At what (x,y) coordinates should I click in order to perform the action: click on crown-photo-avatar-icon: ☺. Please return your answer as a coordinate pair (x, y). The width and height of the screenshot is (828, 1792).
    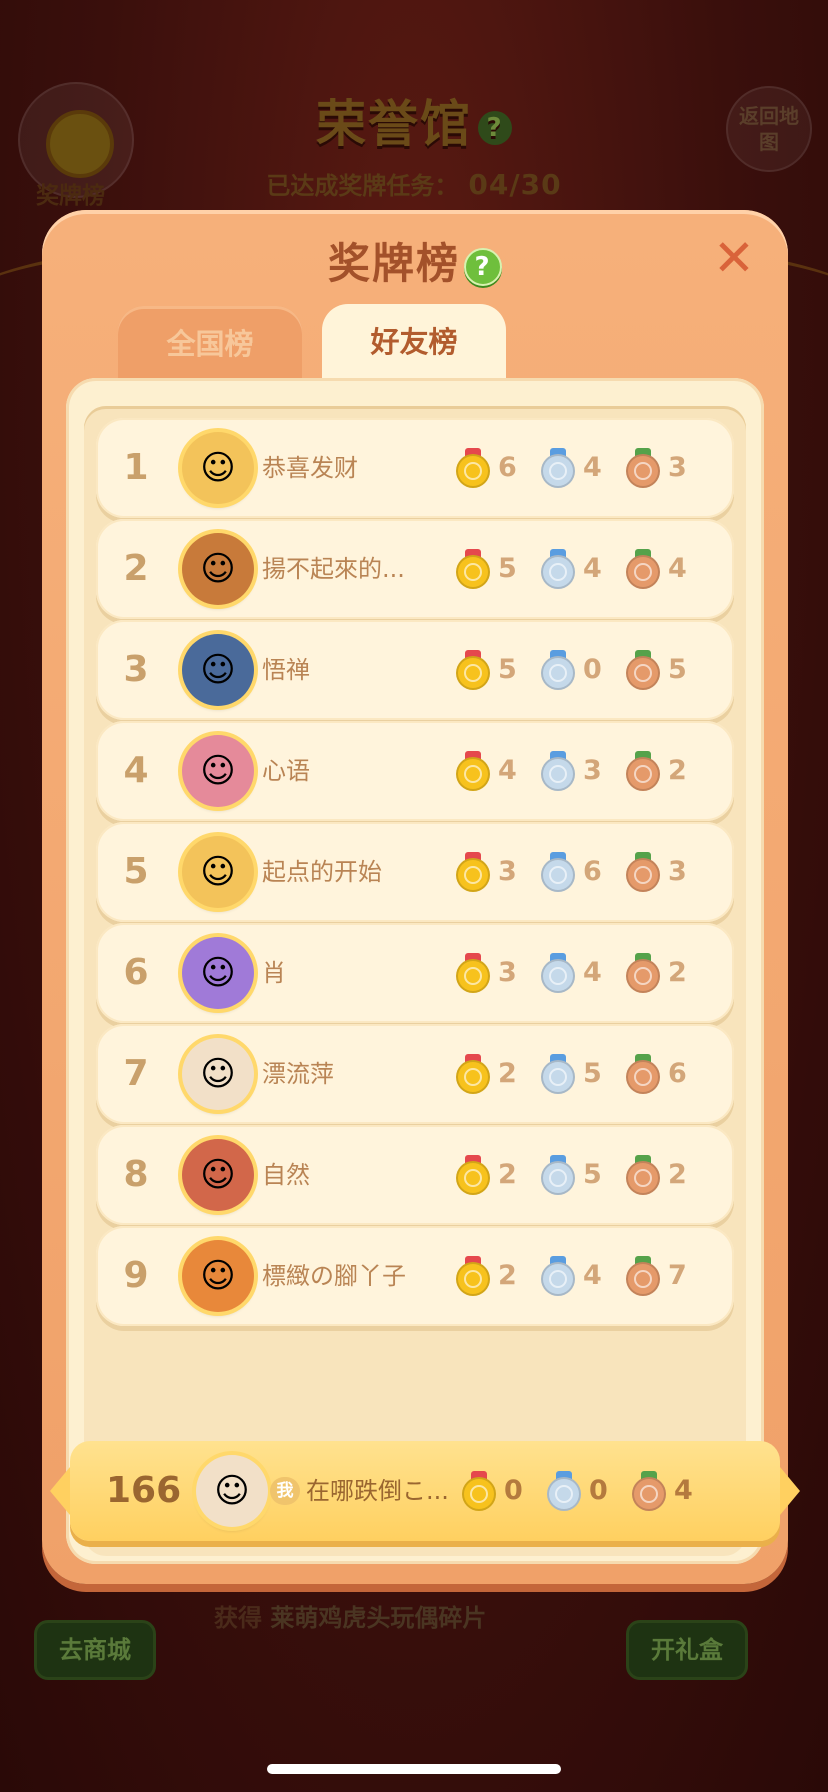
    Looking at the image, I should click on (218, 1074).